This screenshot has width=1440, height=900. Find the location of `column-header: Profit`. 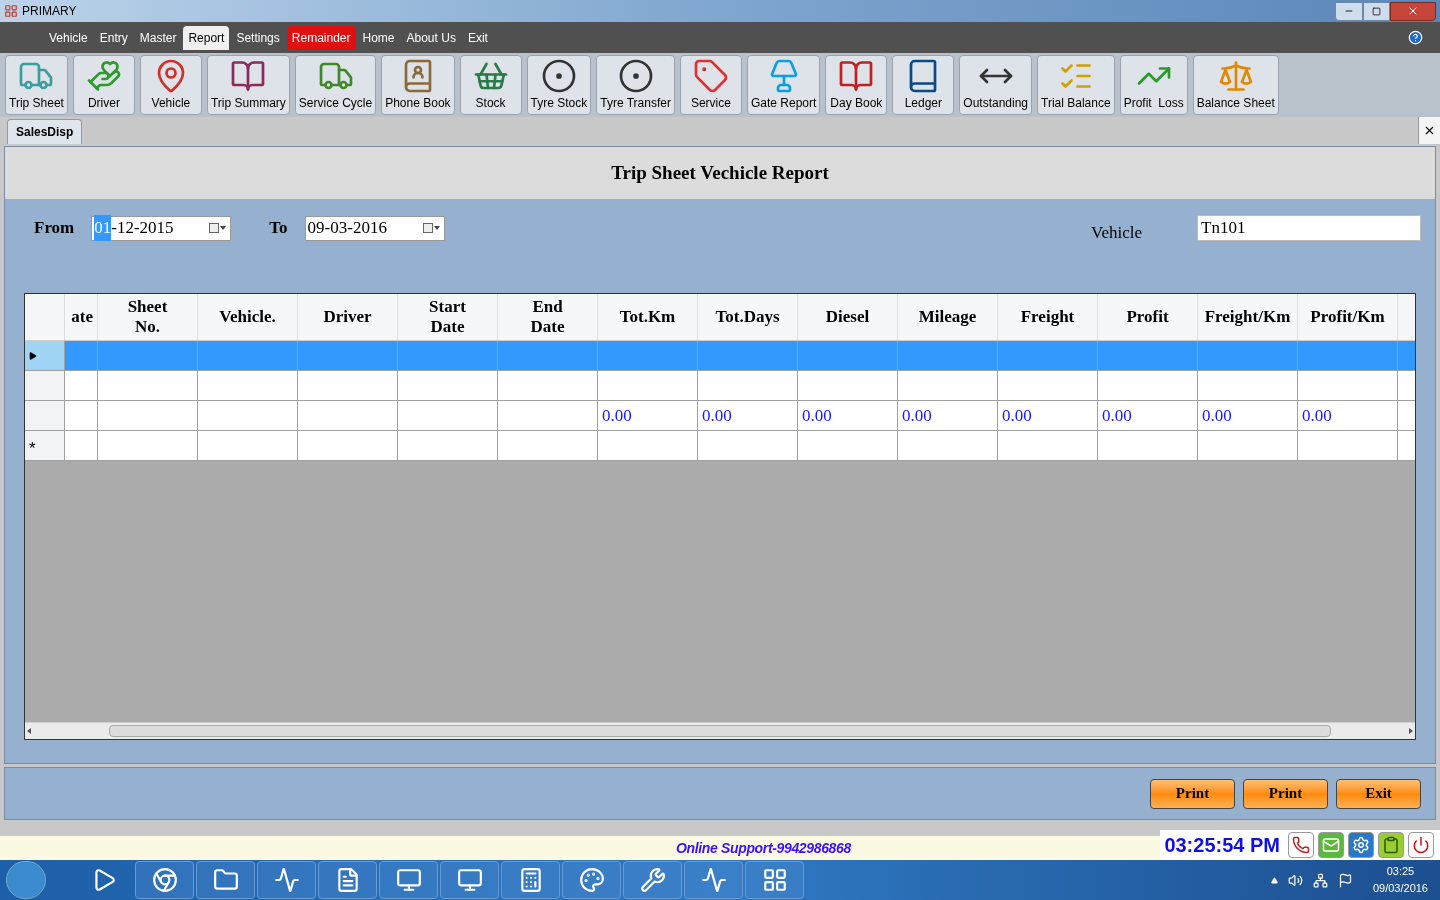

column-header: Profit is located at coordinates (1148, 317).